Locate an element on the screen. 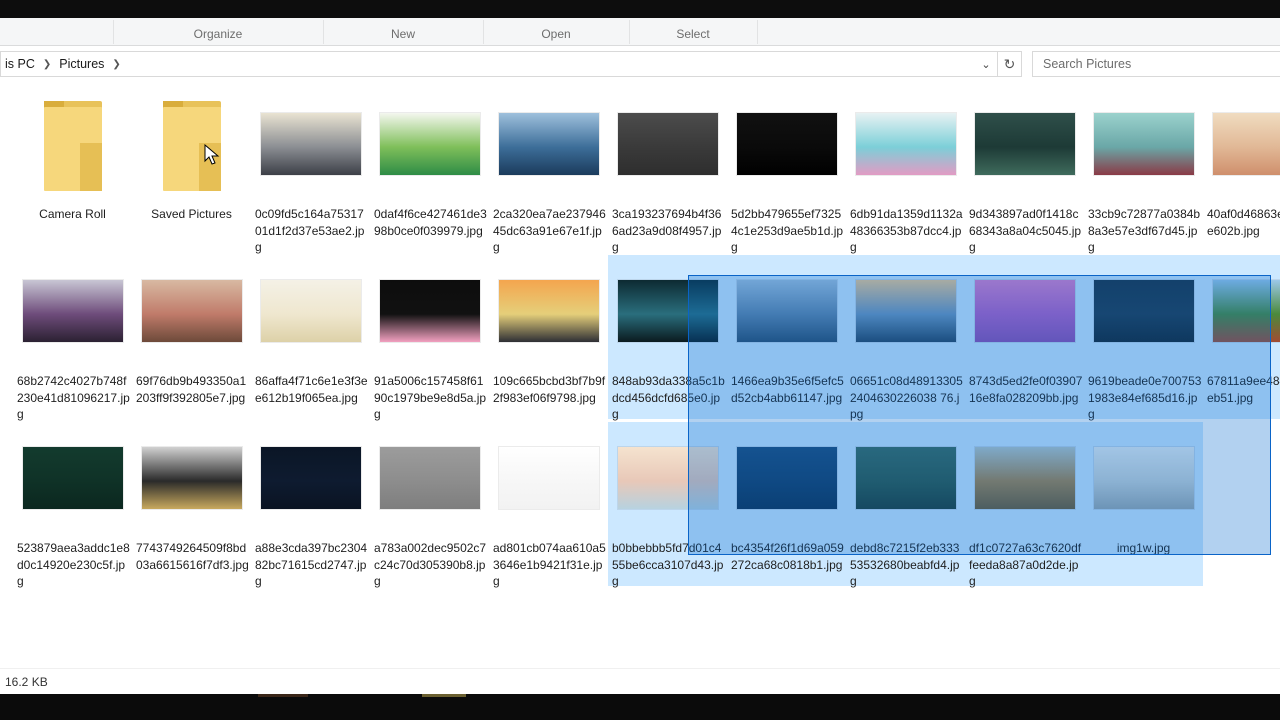  file-item: 5d2bb479655ef73254c1e253d9ae5b1d.jpg is located at coordinates (786, 171).